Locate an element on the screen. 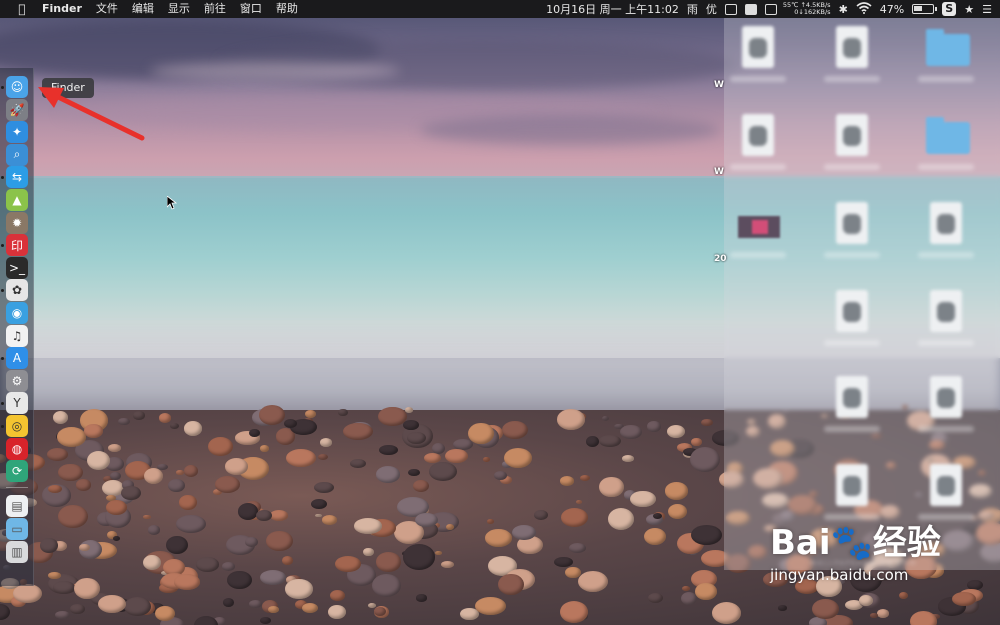 This screenshot has width=1000, height=625. window-layout-icon is located at coordinates (730, 9).